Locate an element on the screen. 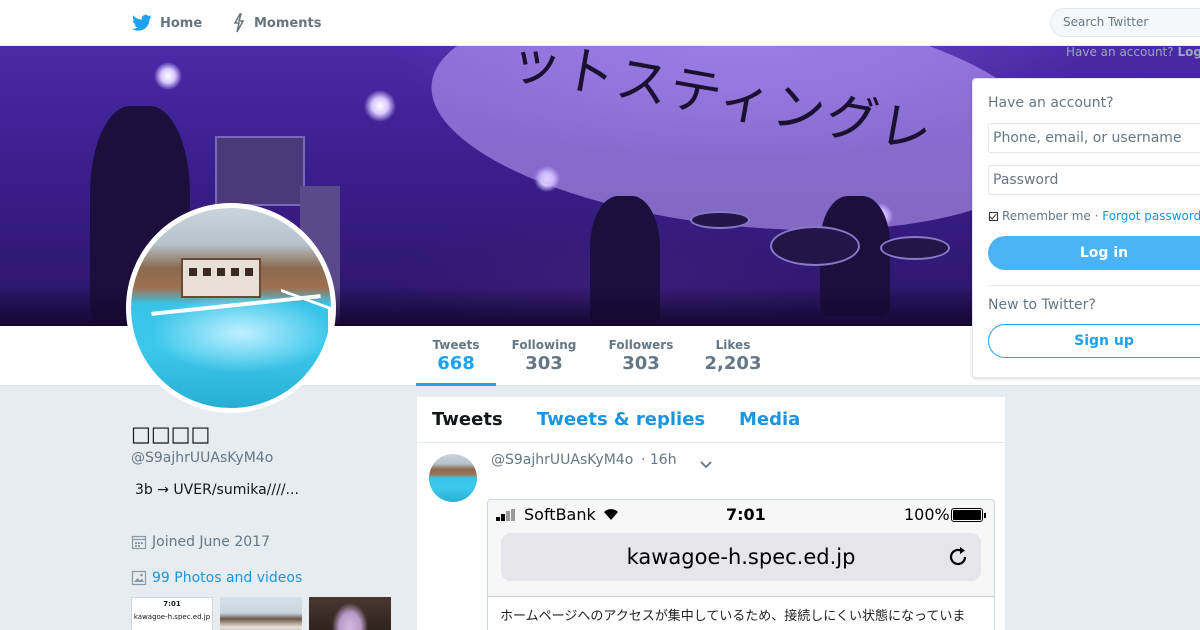 The image size is (1200, 630). wifi-icon is located at coordinates (611, 514).